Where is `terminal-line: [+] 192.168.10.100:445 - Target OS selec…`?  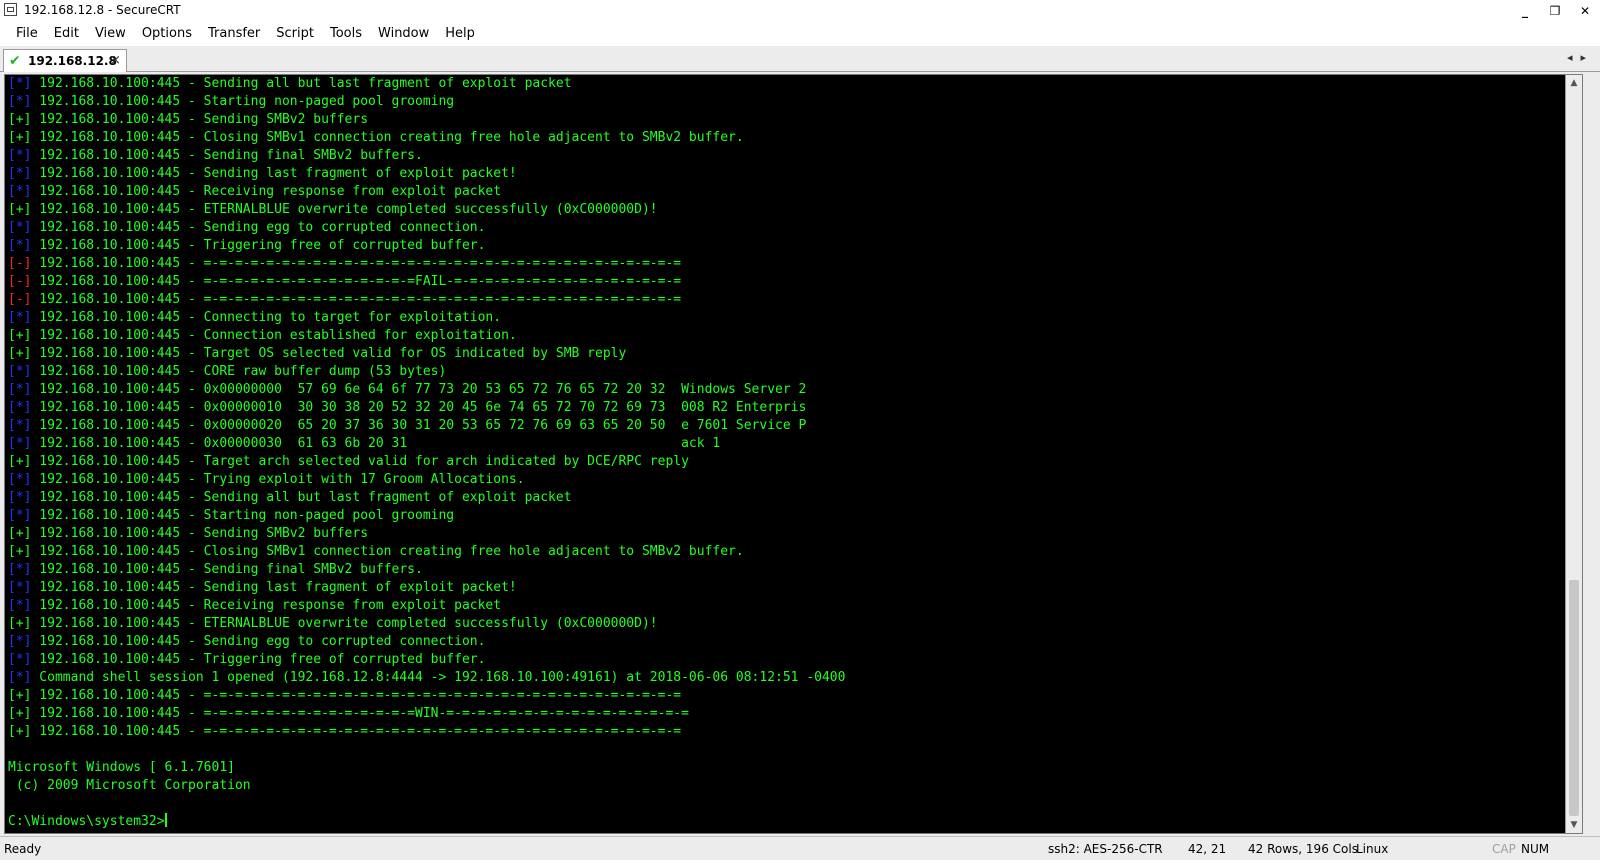
terminal-line: [+] 192.168.10.100:445 - Target OS selec… is located at coordinates (426, 354).